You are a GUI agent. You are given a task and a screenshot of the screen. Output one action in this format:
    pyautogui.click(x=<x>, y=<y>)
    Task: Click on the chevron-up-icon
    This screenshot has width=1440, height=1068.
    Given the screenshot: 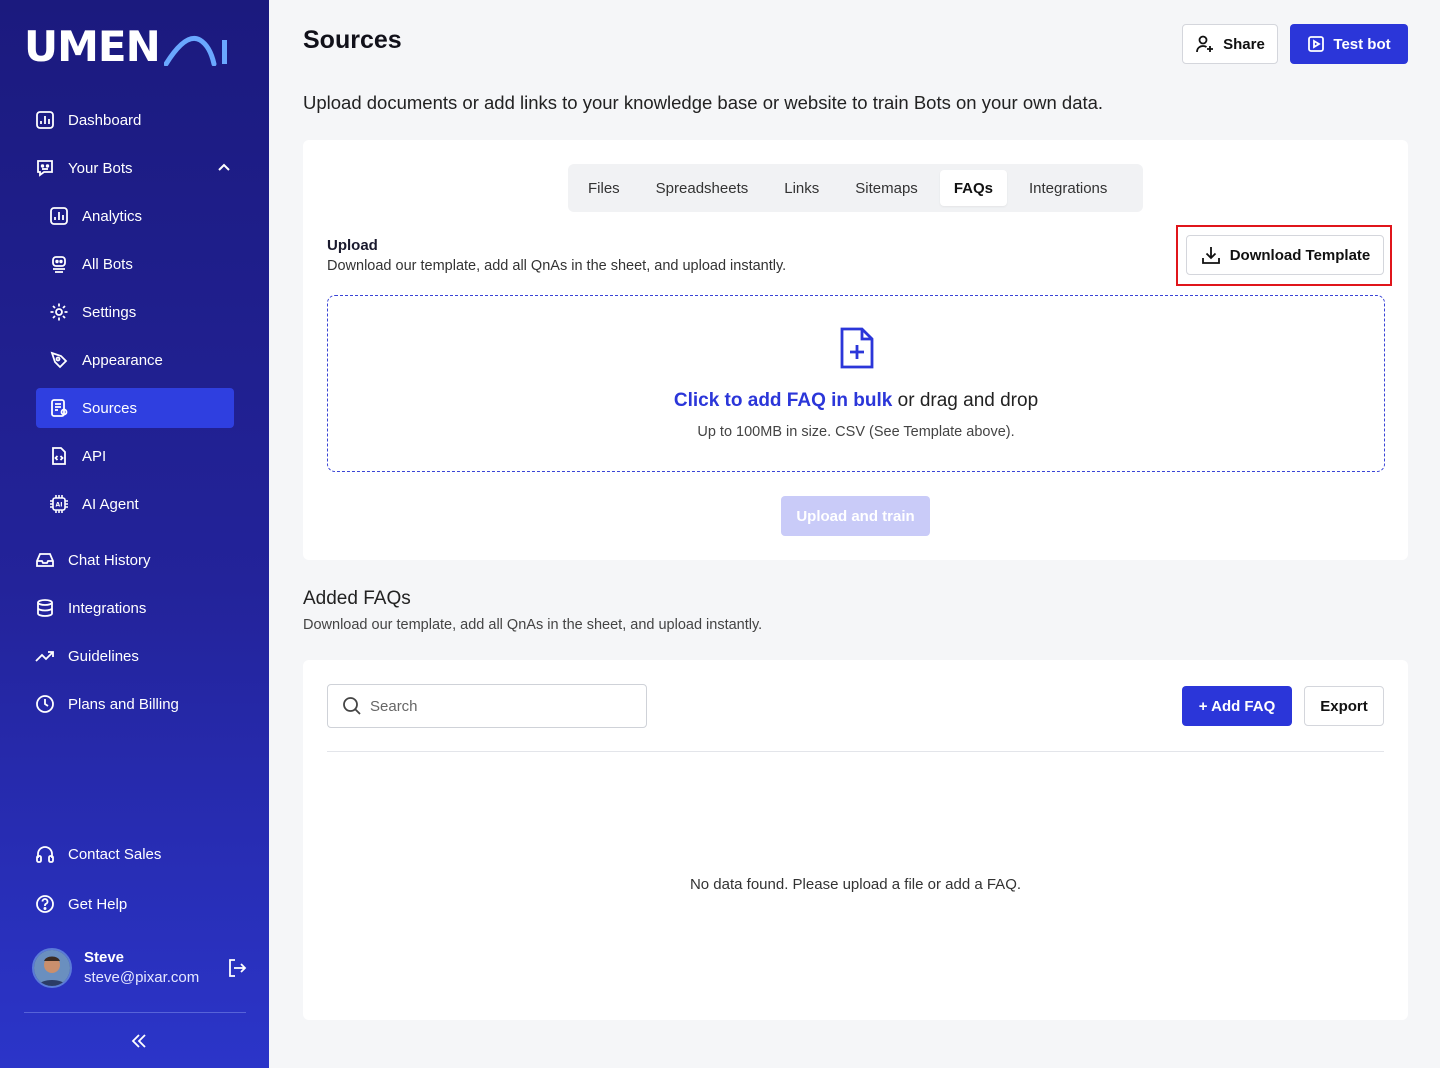 What is the action you would take?
    pyautogui.click(x=224, y=168)
    